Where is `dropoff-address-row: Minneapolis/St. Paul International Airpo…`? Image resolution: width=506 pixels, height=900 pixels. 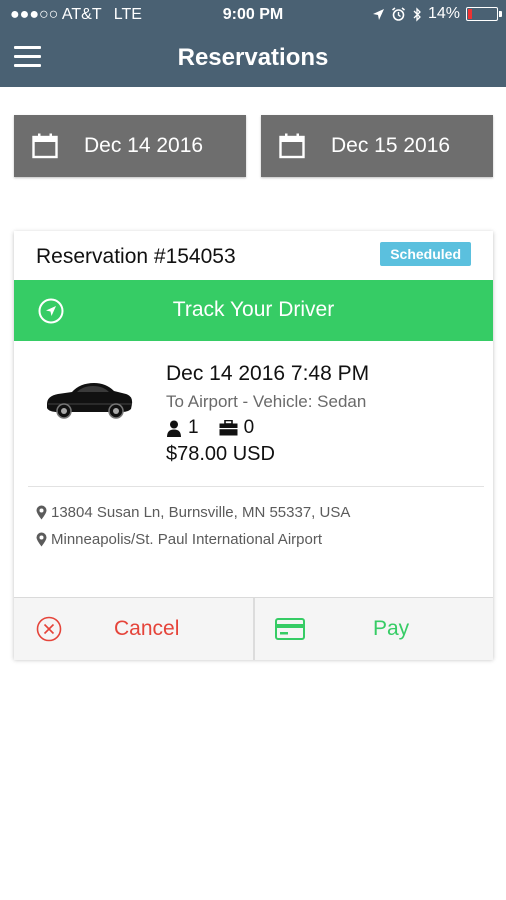 dropoff-address-row: Minneapolis/St. Paul International Airpo… is located at coordinates (179, 539).